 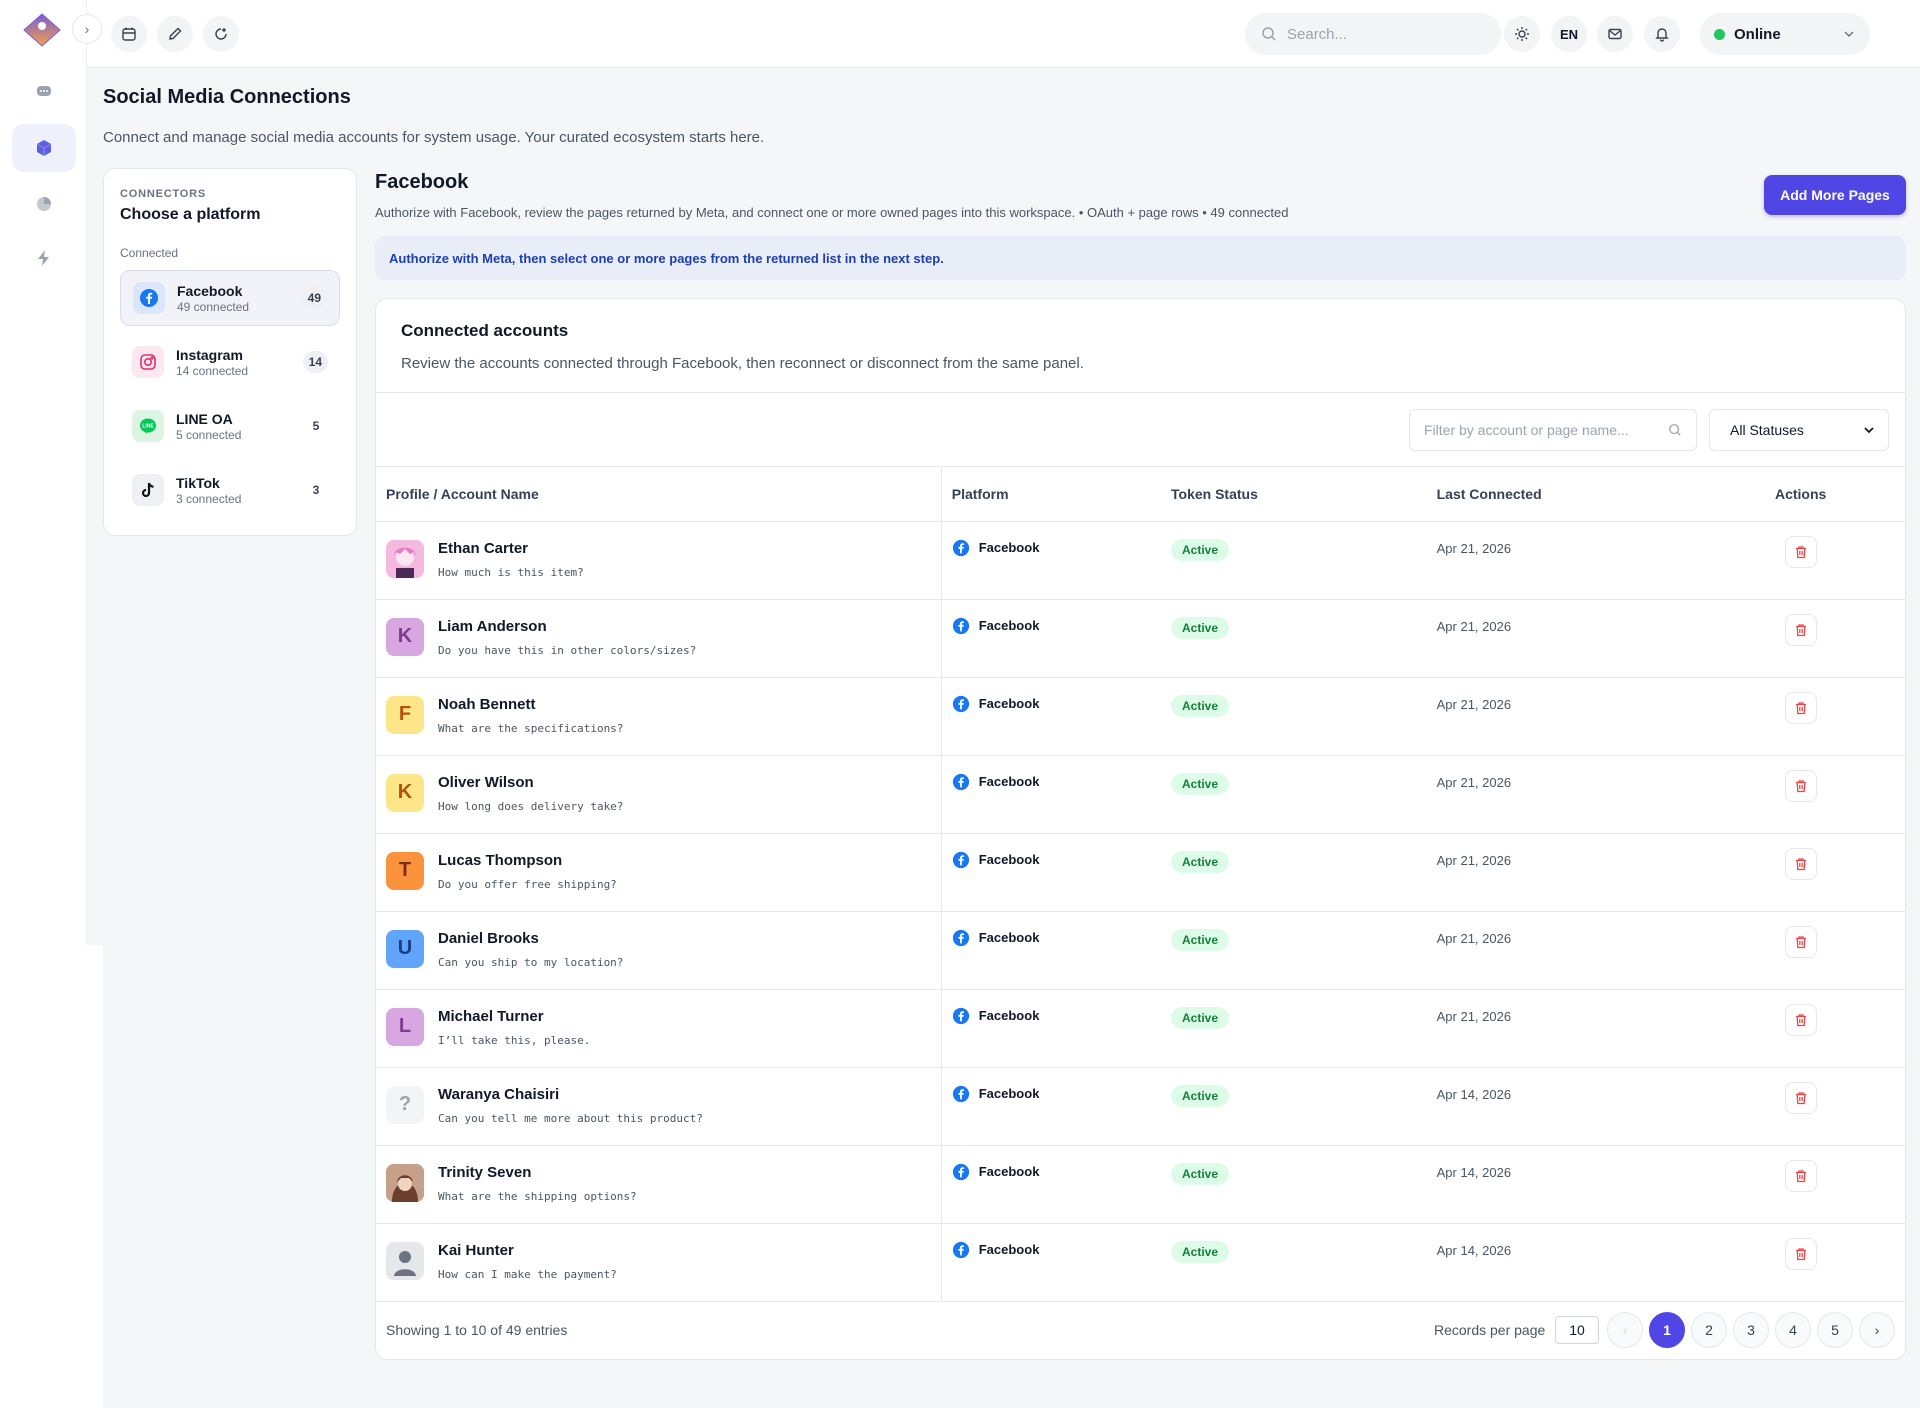 I want to click on add-more-pages-button: Add More Pages, so click(x=1835, y=195).